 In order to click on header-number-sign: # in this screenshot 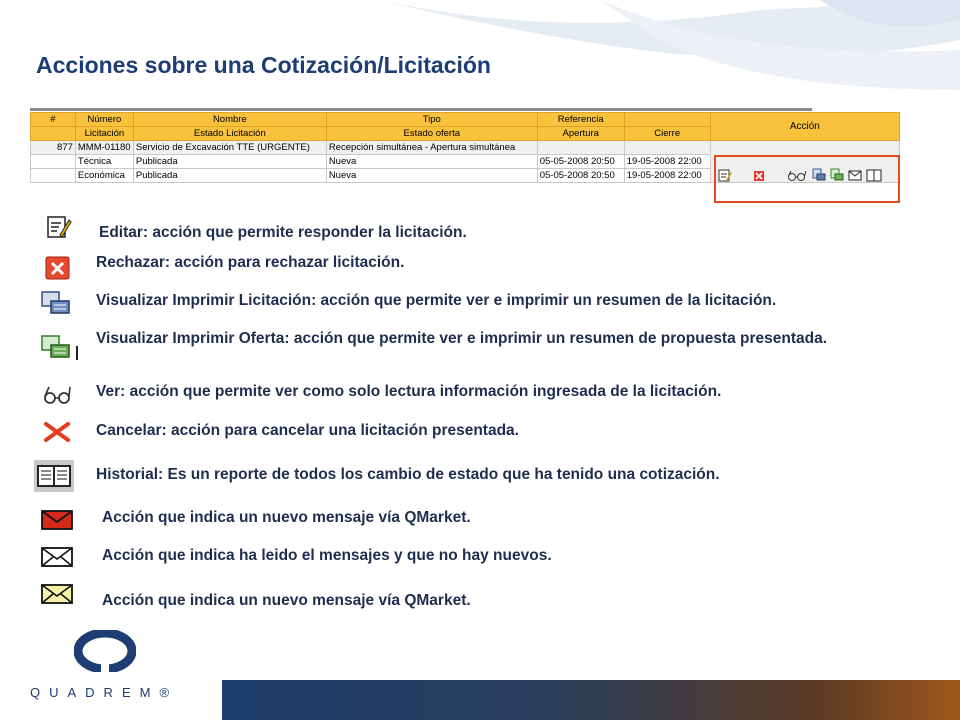, I will do `click(53, 119)`.